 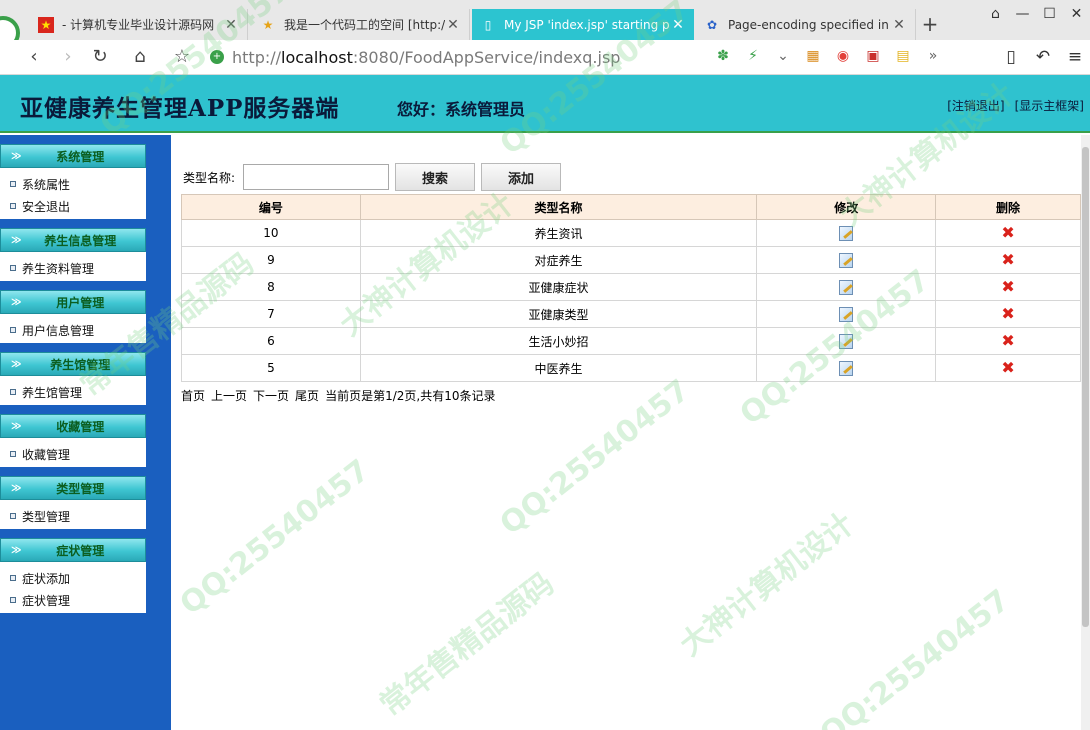 What do you see at coordinates (34, 57) in the screenshot?
I see `back-icon: ‹` at bounding box center [34, 57].